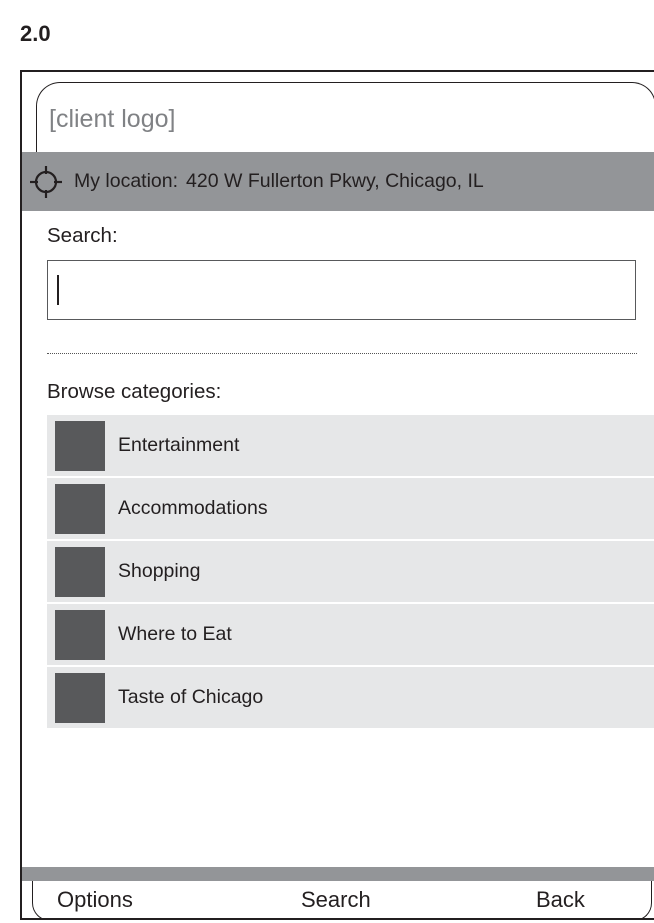 The image size is (654, 923). Describe the element at coordinates (342, 353) in the screenshot. I see `divider` at that location.